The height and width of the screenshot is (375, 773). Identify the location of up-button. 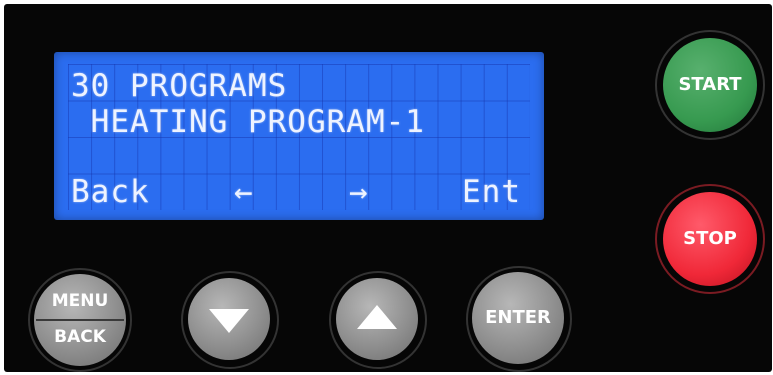
(377, 319).